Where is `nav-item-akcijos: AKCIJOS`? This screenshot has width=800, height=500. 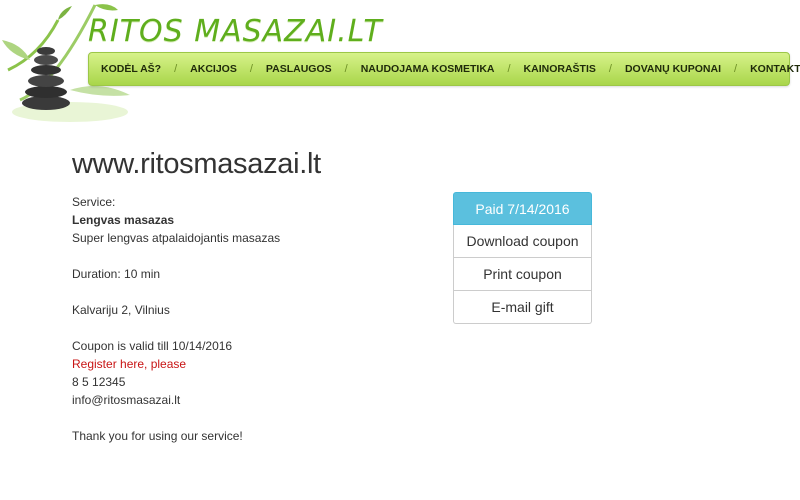
nav-item-akcijos: AKCIJOS is located at coordinates (213, 69).